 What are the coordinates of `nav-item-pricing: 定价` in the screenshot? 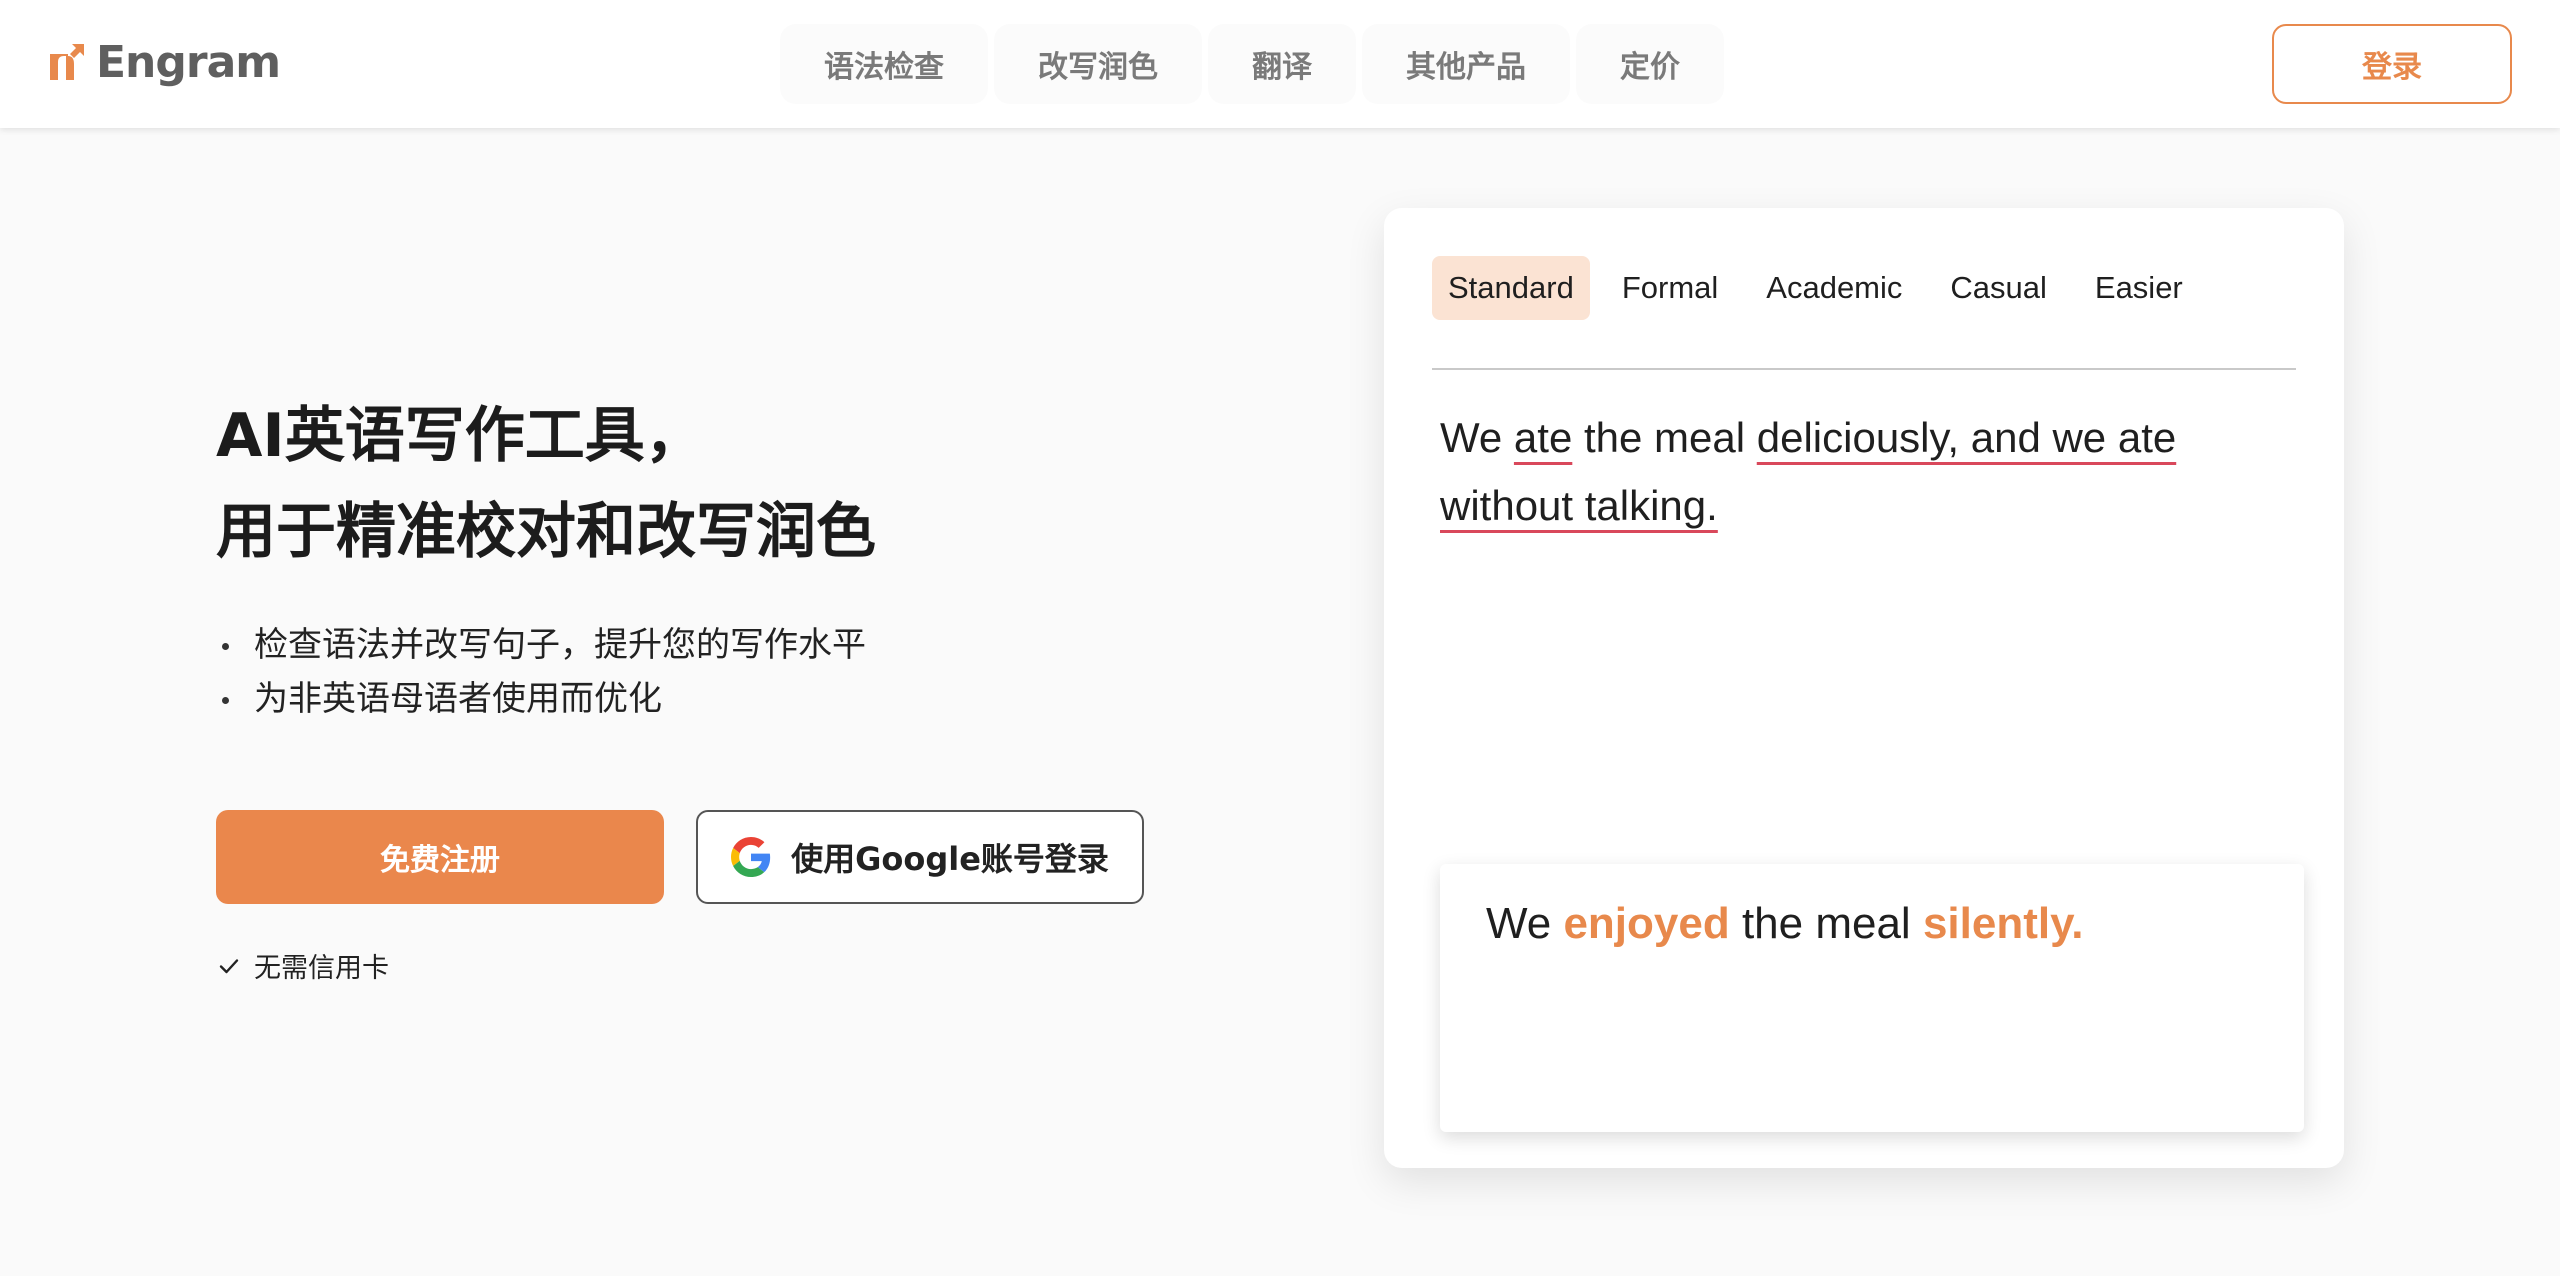 It's located at (1650, 64).